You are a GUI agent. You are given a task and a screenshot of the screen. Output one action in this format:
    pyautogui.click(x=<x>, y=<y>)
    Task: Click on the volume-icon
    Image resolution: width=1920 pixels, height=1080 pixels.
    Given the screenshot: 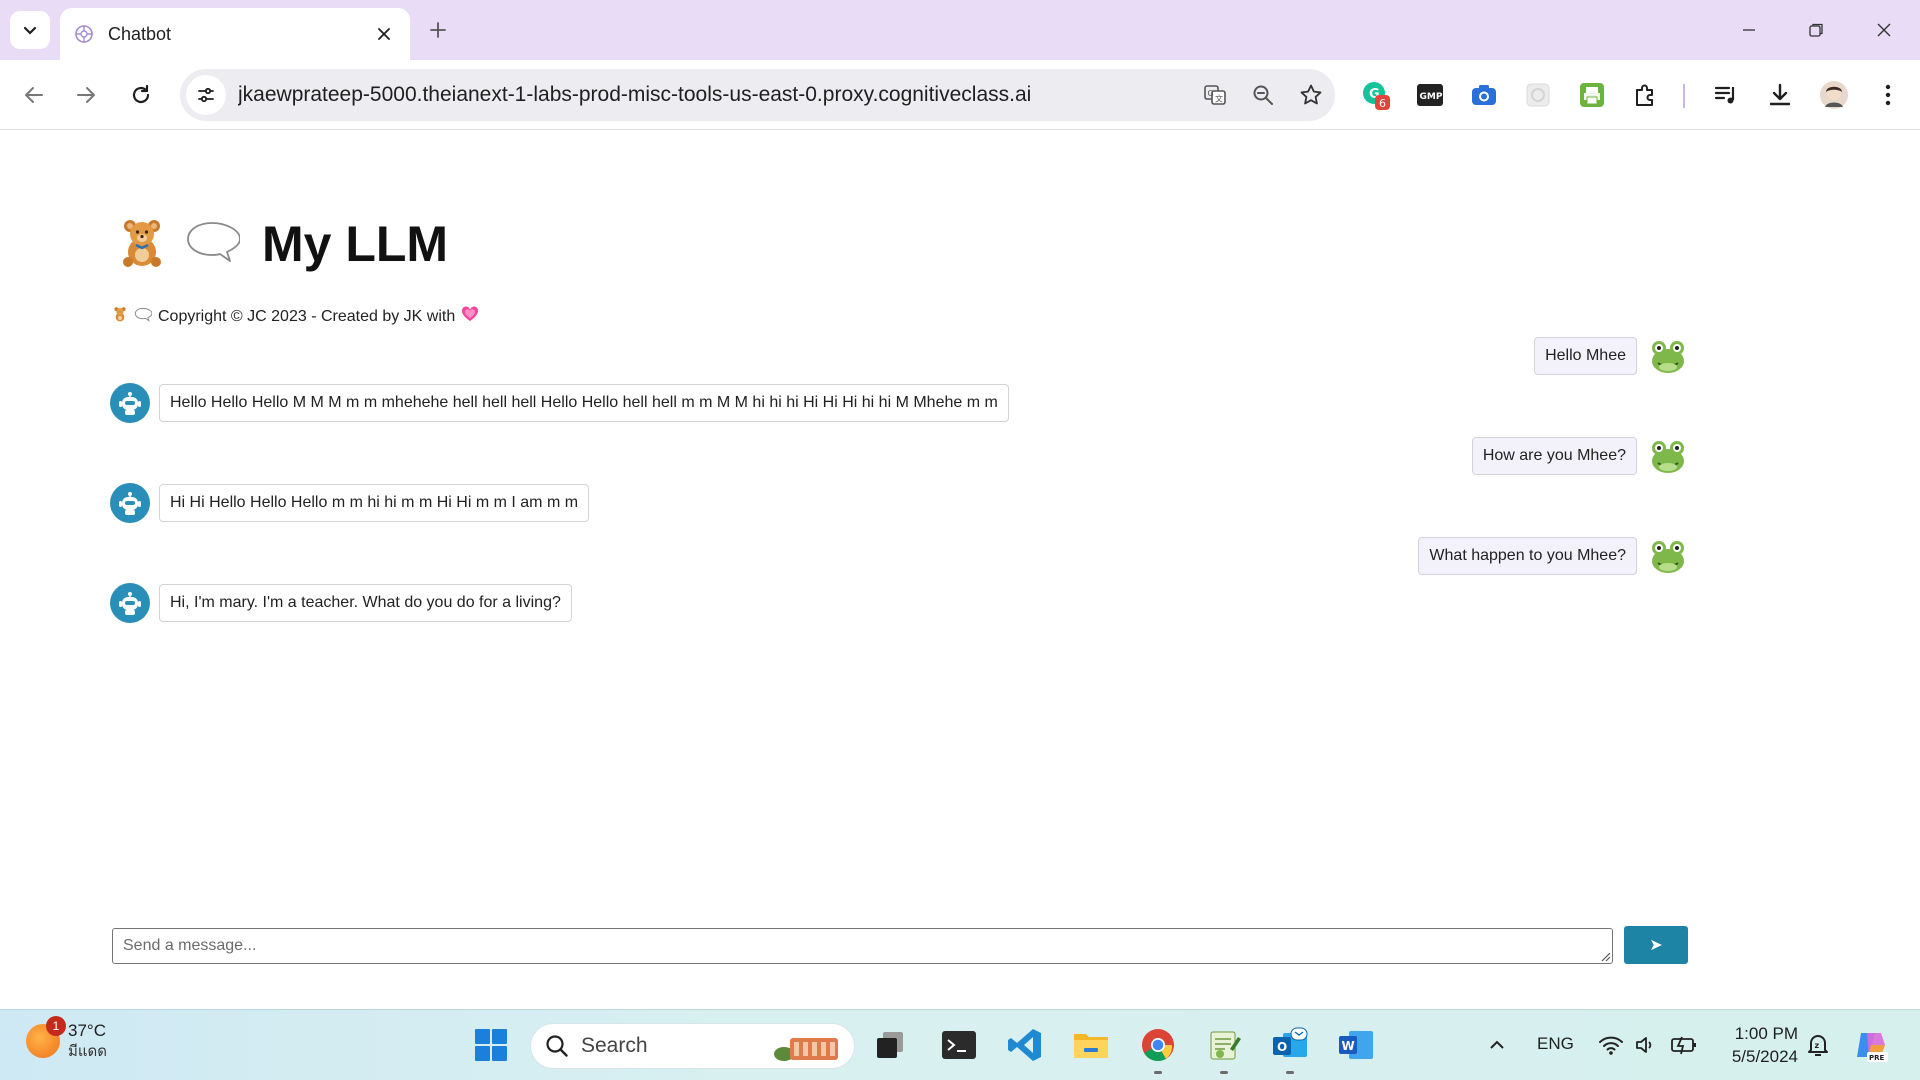 What is the action you would take?
    pyautogui.click(x=1646, y=1045)
    